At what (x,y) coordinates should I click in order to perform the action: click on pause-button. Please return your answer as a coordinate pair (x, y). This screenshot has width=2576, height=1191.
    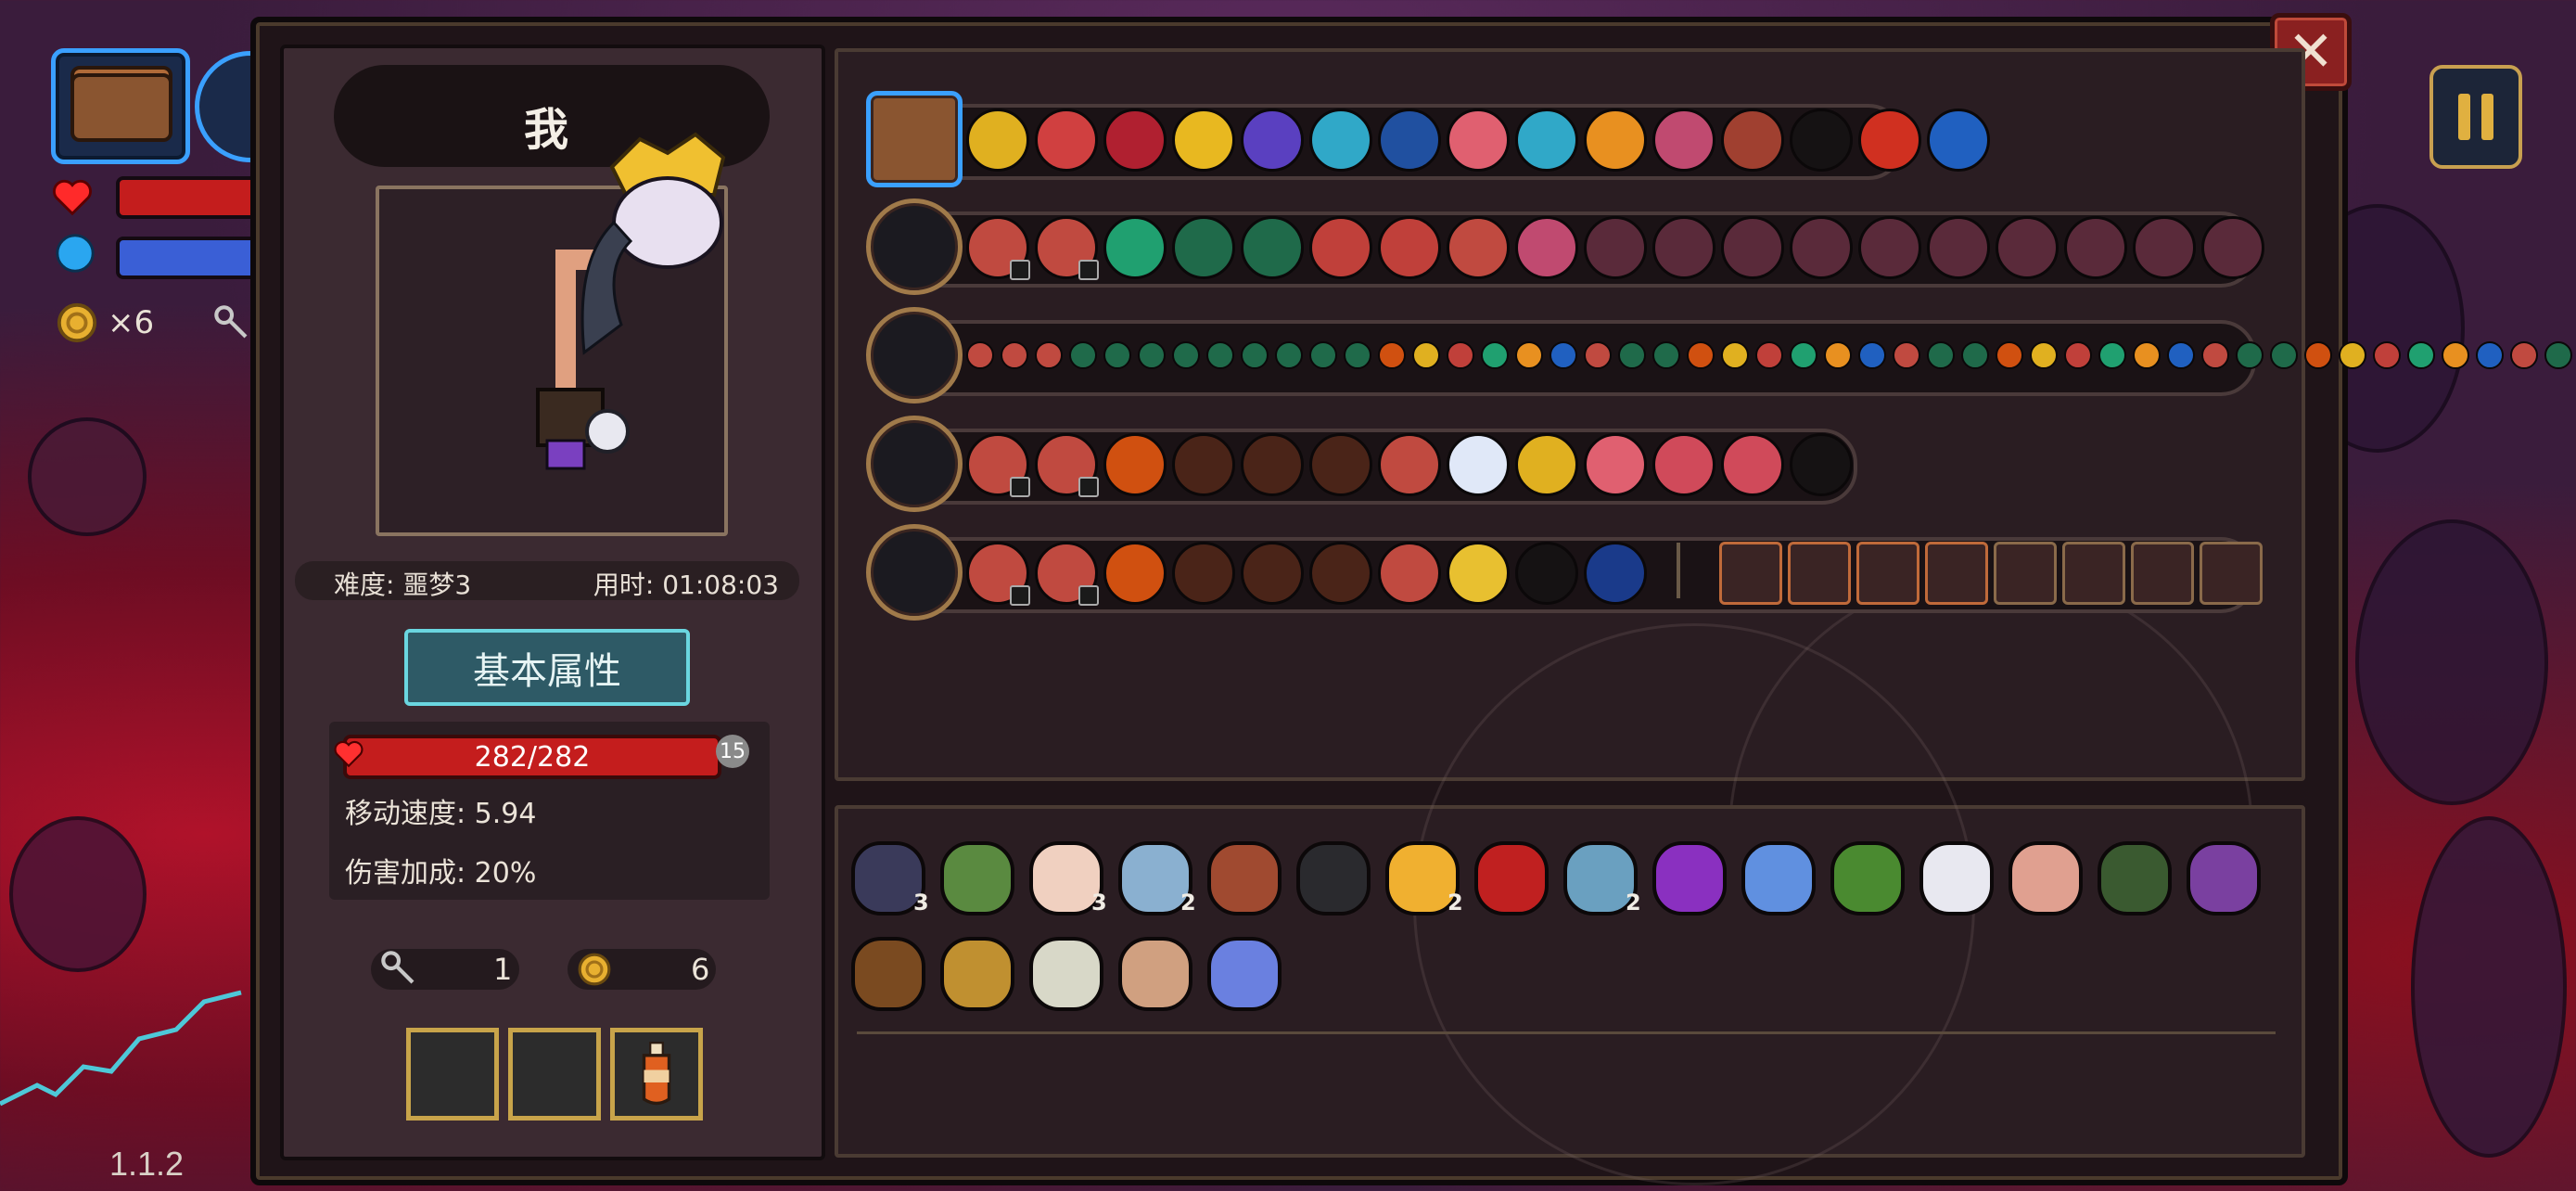
    Looking at the image, I should click on (2475, 117).